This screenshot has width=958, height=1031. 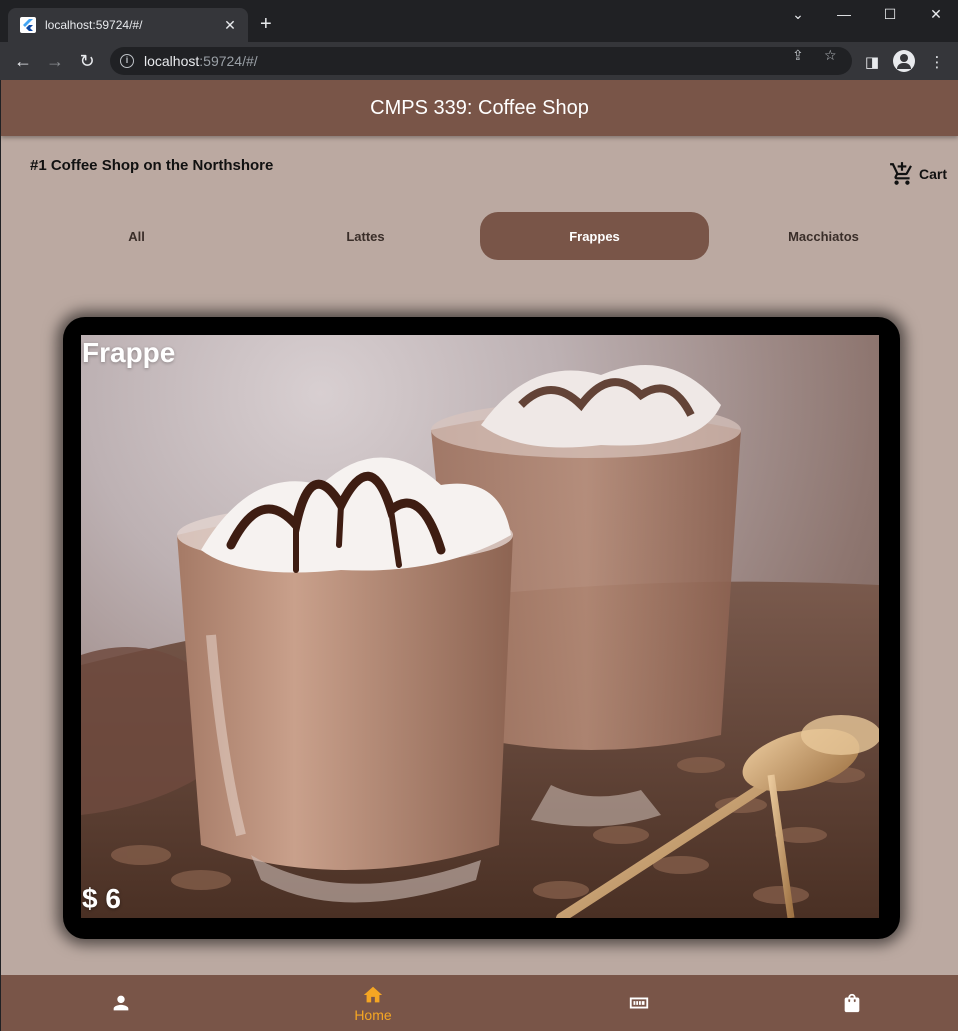 I want to click on home-icon, so click(x=373, y=994).